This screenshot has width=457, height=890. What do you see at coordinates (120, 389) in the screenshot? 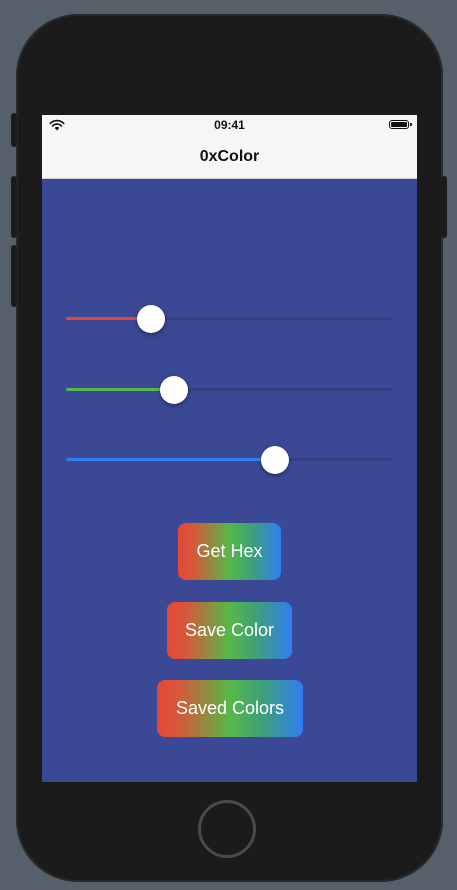
I see `green-slider-fill` at bounding box center [120, 389].